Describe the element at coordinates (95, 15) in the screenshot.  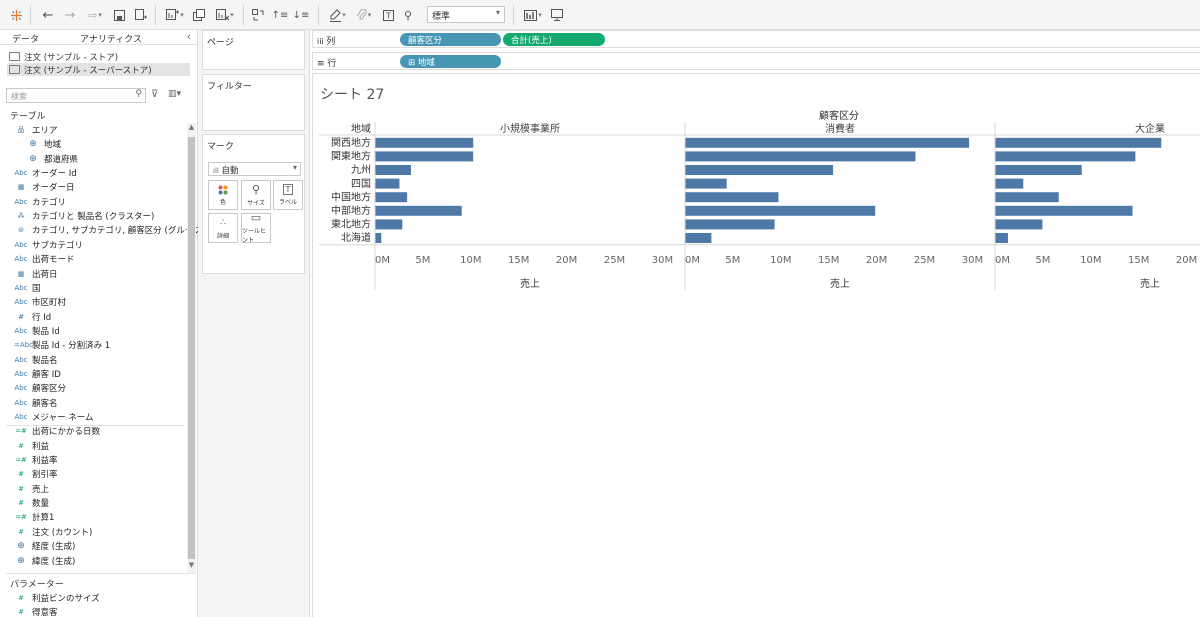
I see `redo-icon: ⇨ ▾` at that location.